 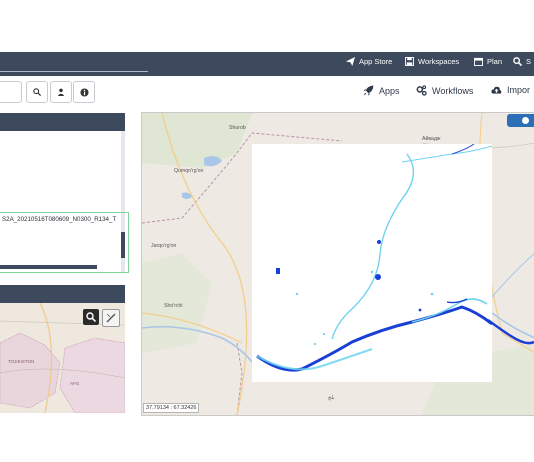 What do you see at coordinates (409, 61) in the screenshot?
I see `save-icon` at bounding box center [409, 61].